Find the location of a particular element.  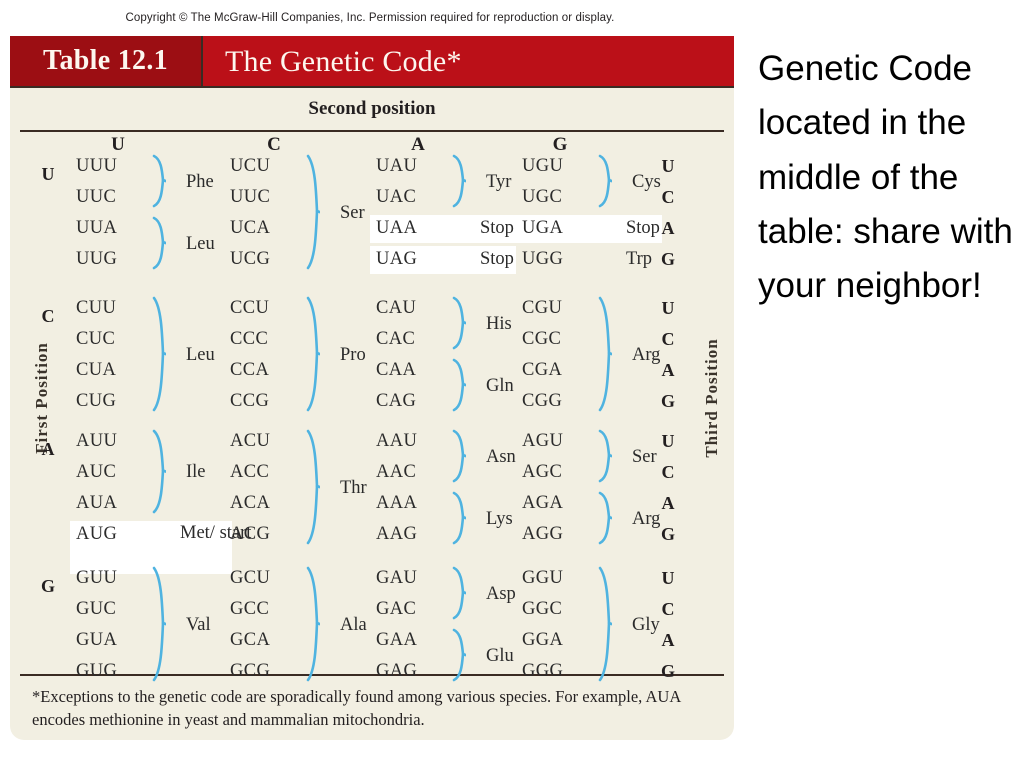

codon-cau: CAU is located at coordinates (396, 308).